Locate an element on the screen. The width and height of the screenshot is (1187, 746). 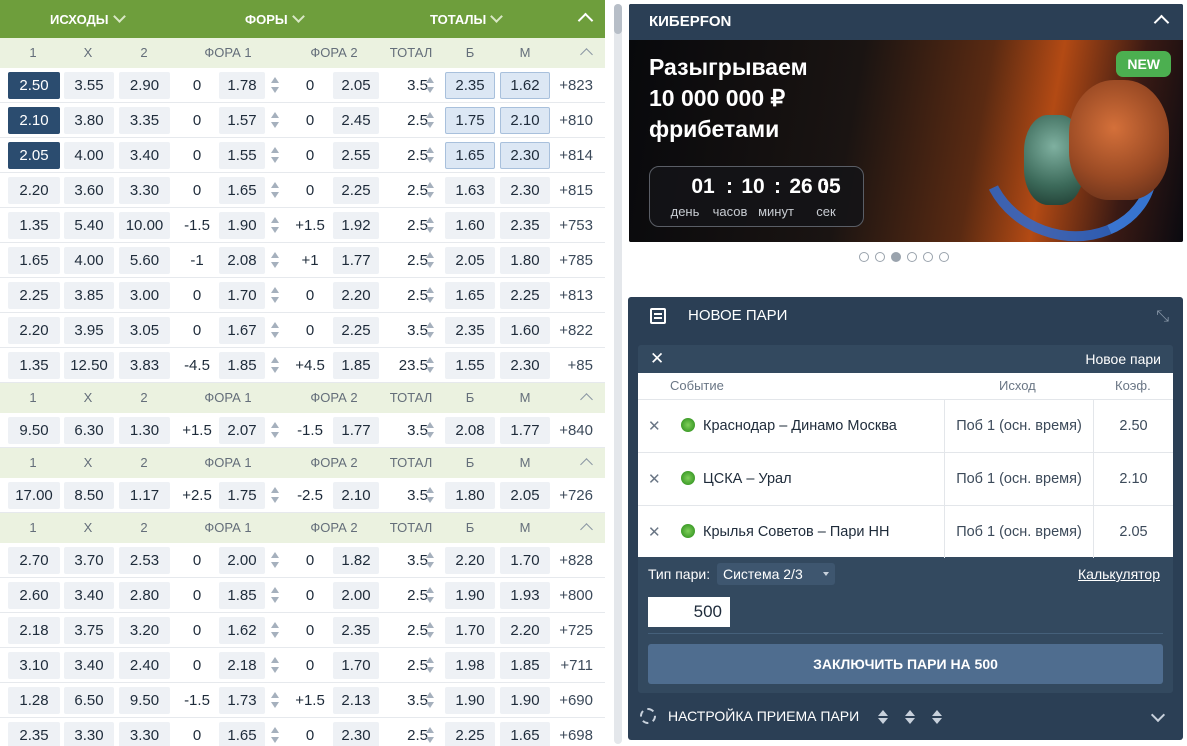
more-markets-link: +822 is located at coordinates (576, 330).